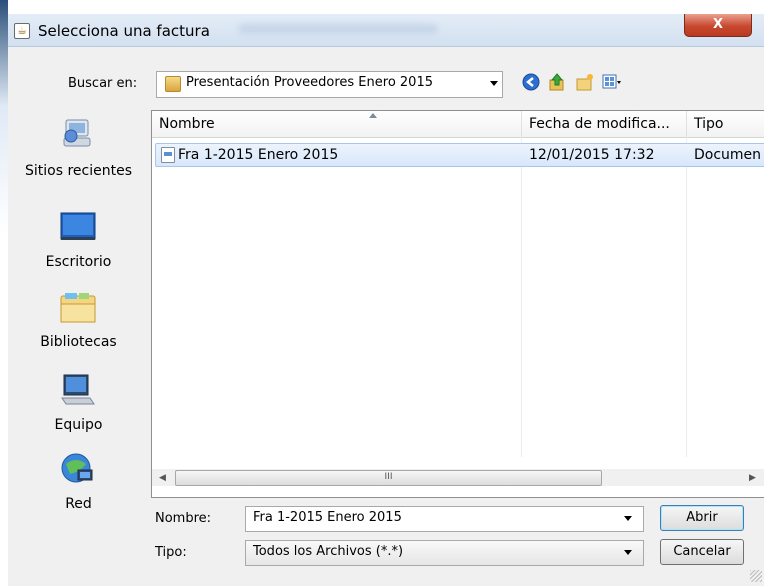 The height and width of the screenshot is (586, 764). What do you see at coordinates (168, 155) in the screenshot?
I see `document-file-icon` at bounding box center [168, 155].